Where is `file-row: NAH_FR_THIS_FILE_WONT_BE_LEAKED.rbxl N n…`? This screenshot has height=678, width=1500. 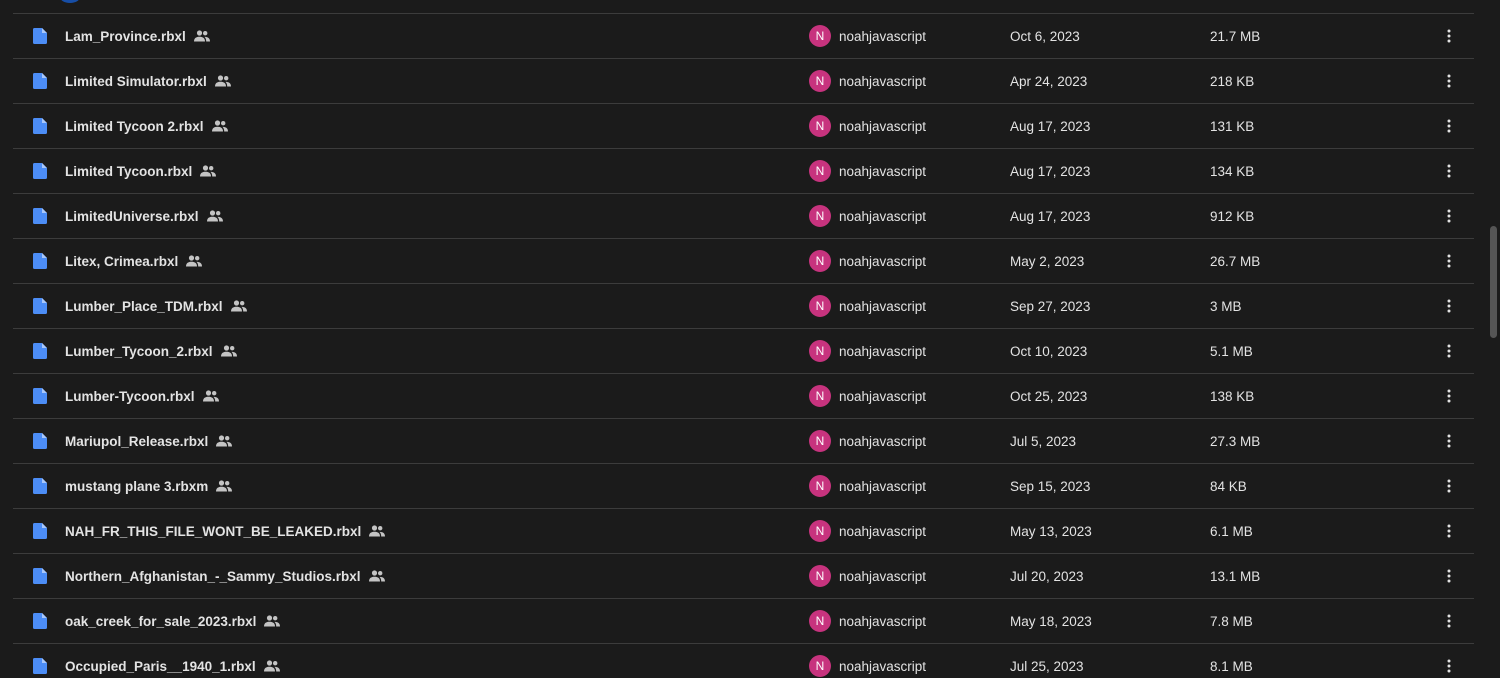
file-row: NAH_FR_THIS_FILE_WONT_BE_LEAKED.rbxl N n… is located at coordinates (743, 531).